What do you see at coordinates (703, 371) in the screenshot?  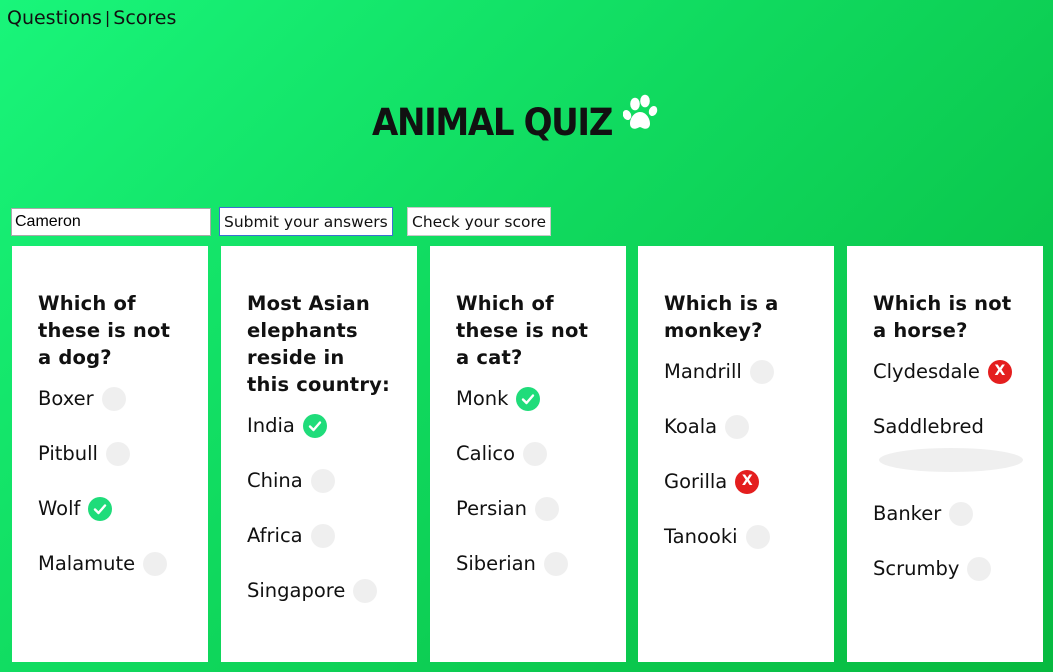 I see `answer-option-label: Mandrill` at bounding box center [703, 371].